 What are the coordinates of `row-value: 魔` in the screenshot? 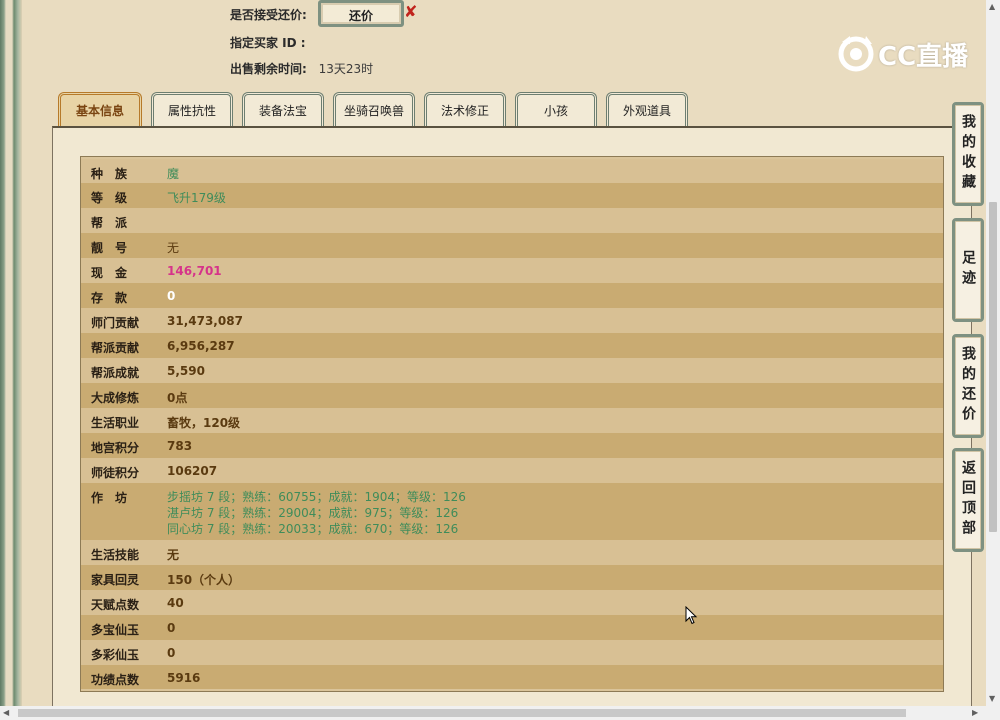 It's located at (173, 174).